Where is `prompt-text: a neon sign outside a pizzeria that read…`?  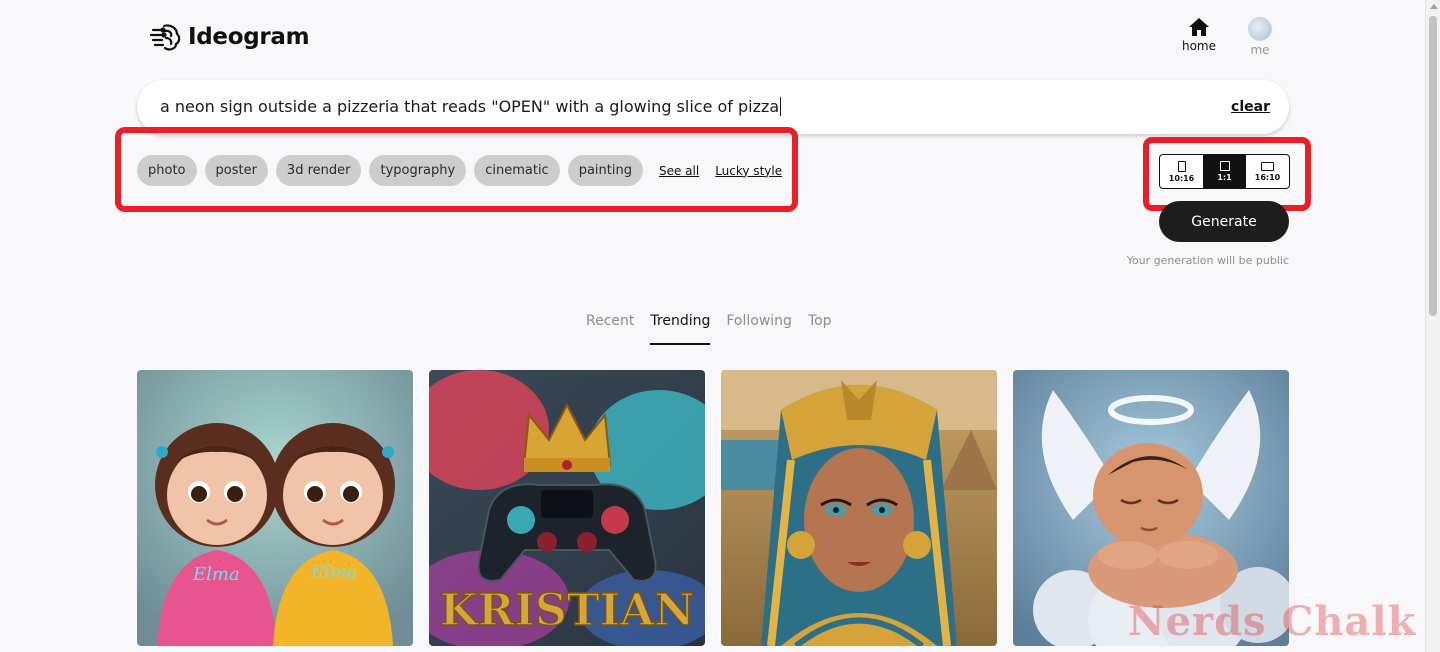 prompt-text: a neon sign outside a pizzeria that read… is located at coordinates (471, 106).